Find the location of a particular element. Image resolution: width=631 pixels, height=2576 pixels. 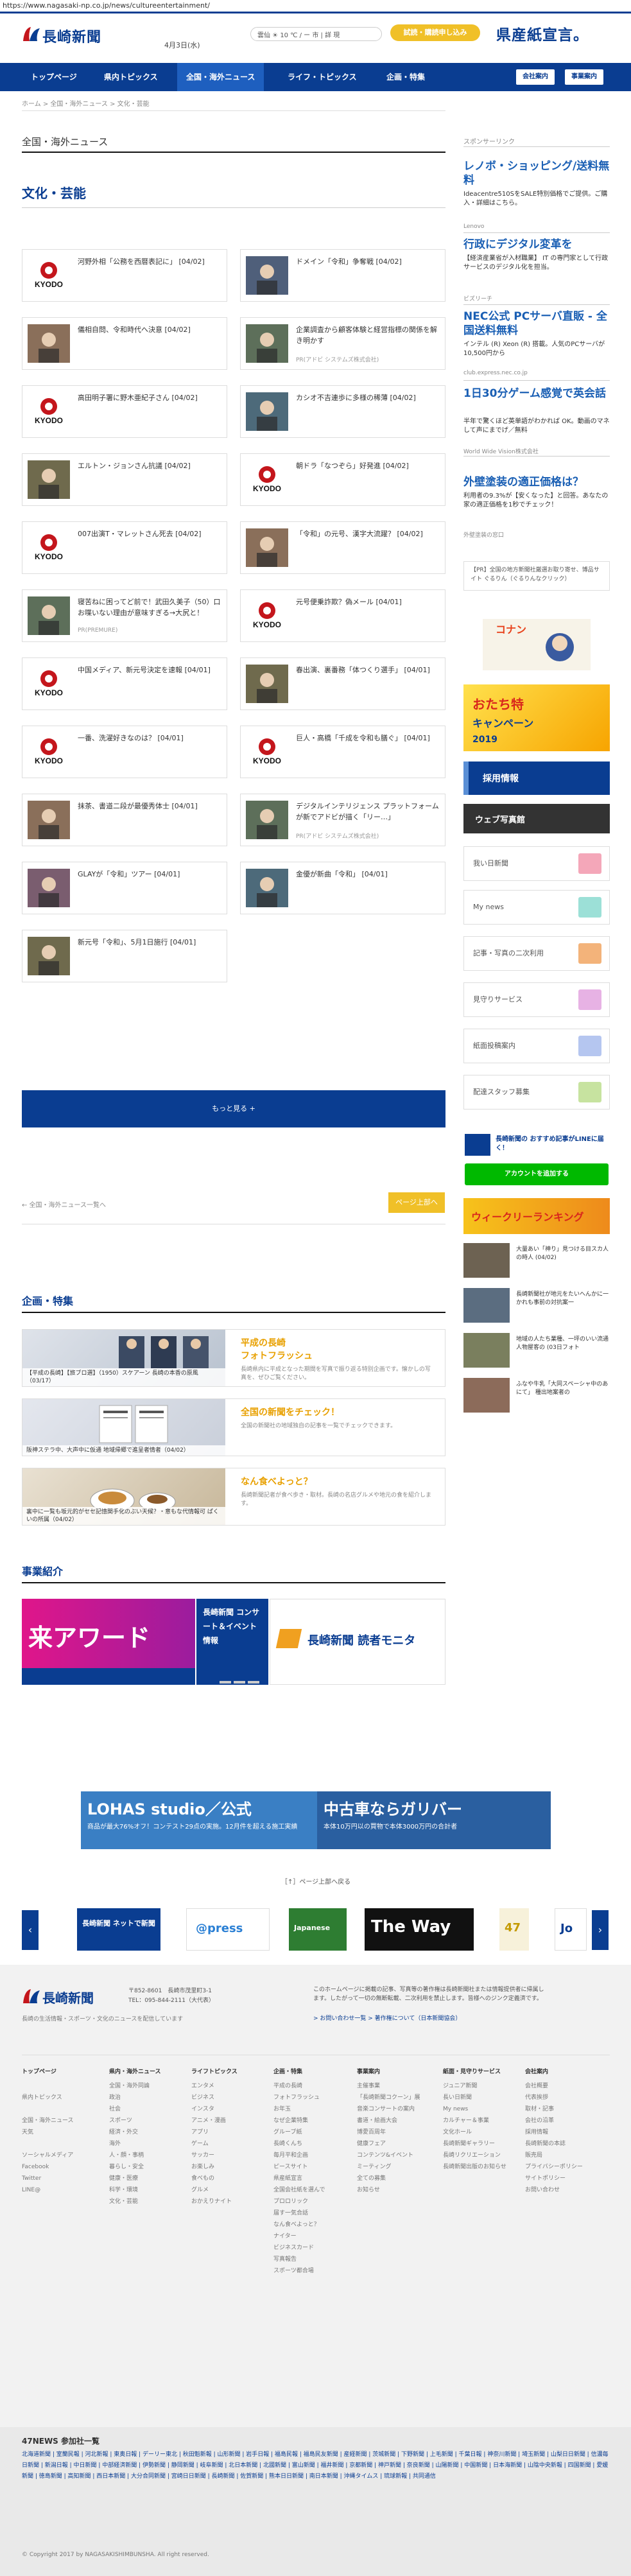

footer-link: 科学・環境 is located at coordinates (135, 2190).